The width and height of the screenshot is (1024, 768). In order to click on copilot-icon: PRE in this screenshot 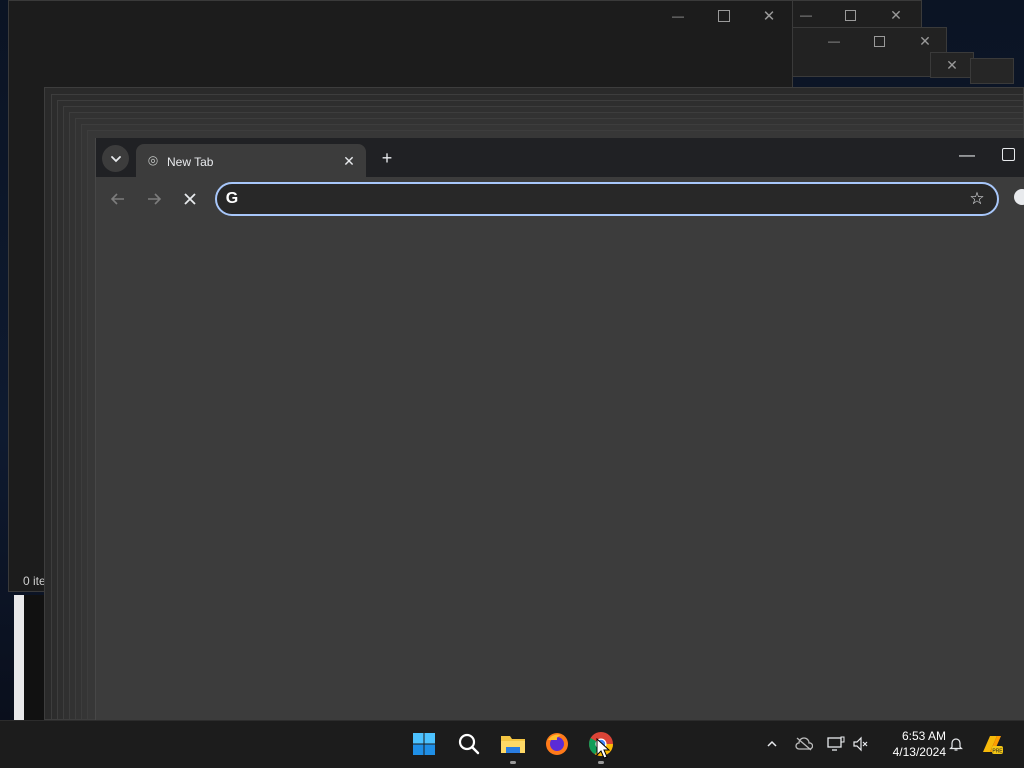, I will do `click(992, 744)`.